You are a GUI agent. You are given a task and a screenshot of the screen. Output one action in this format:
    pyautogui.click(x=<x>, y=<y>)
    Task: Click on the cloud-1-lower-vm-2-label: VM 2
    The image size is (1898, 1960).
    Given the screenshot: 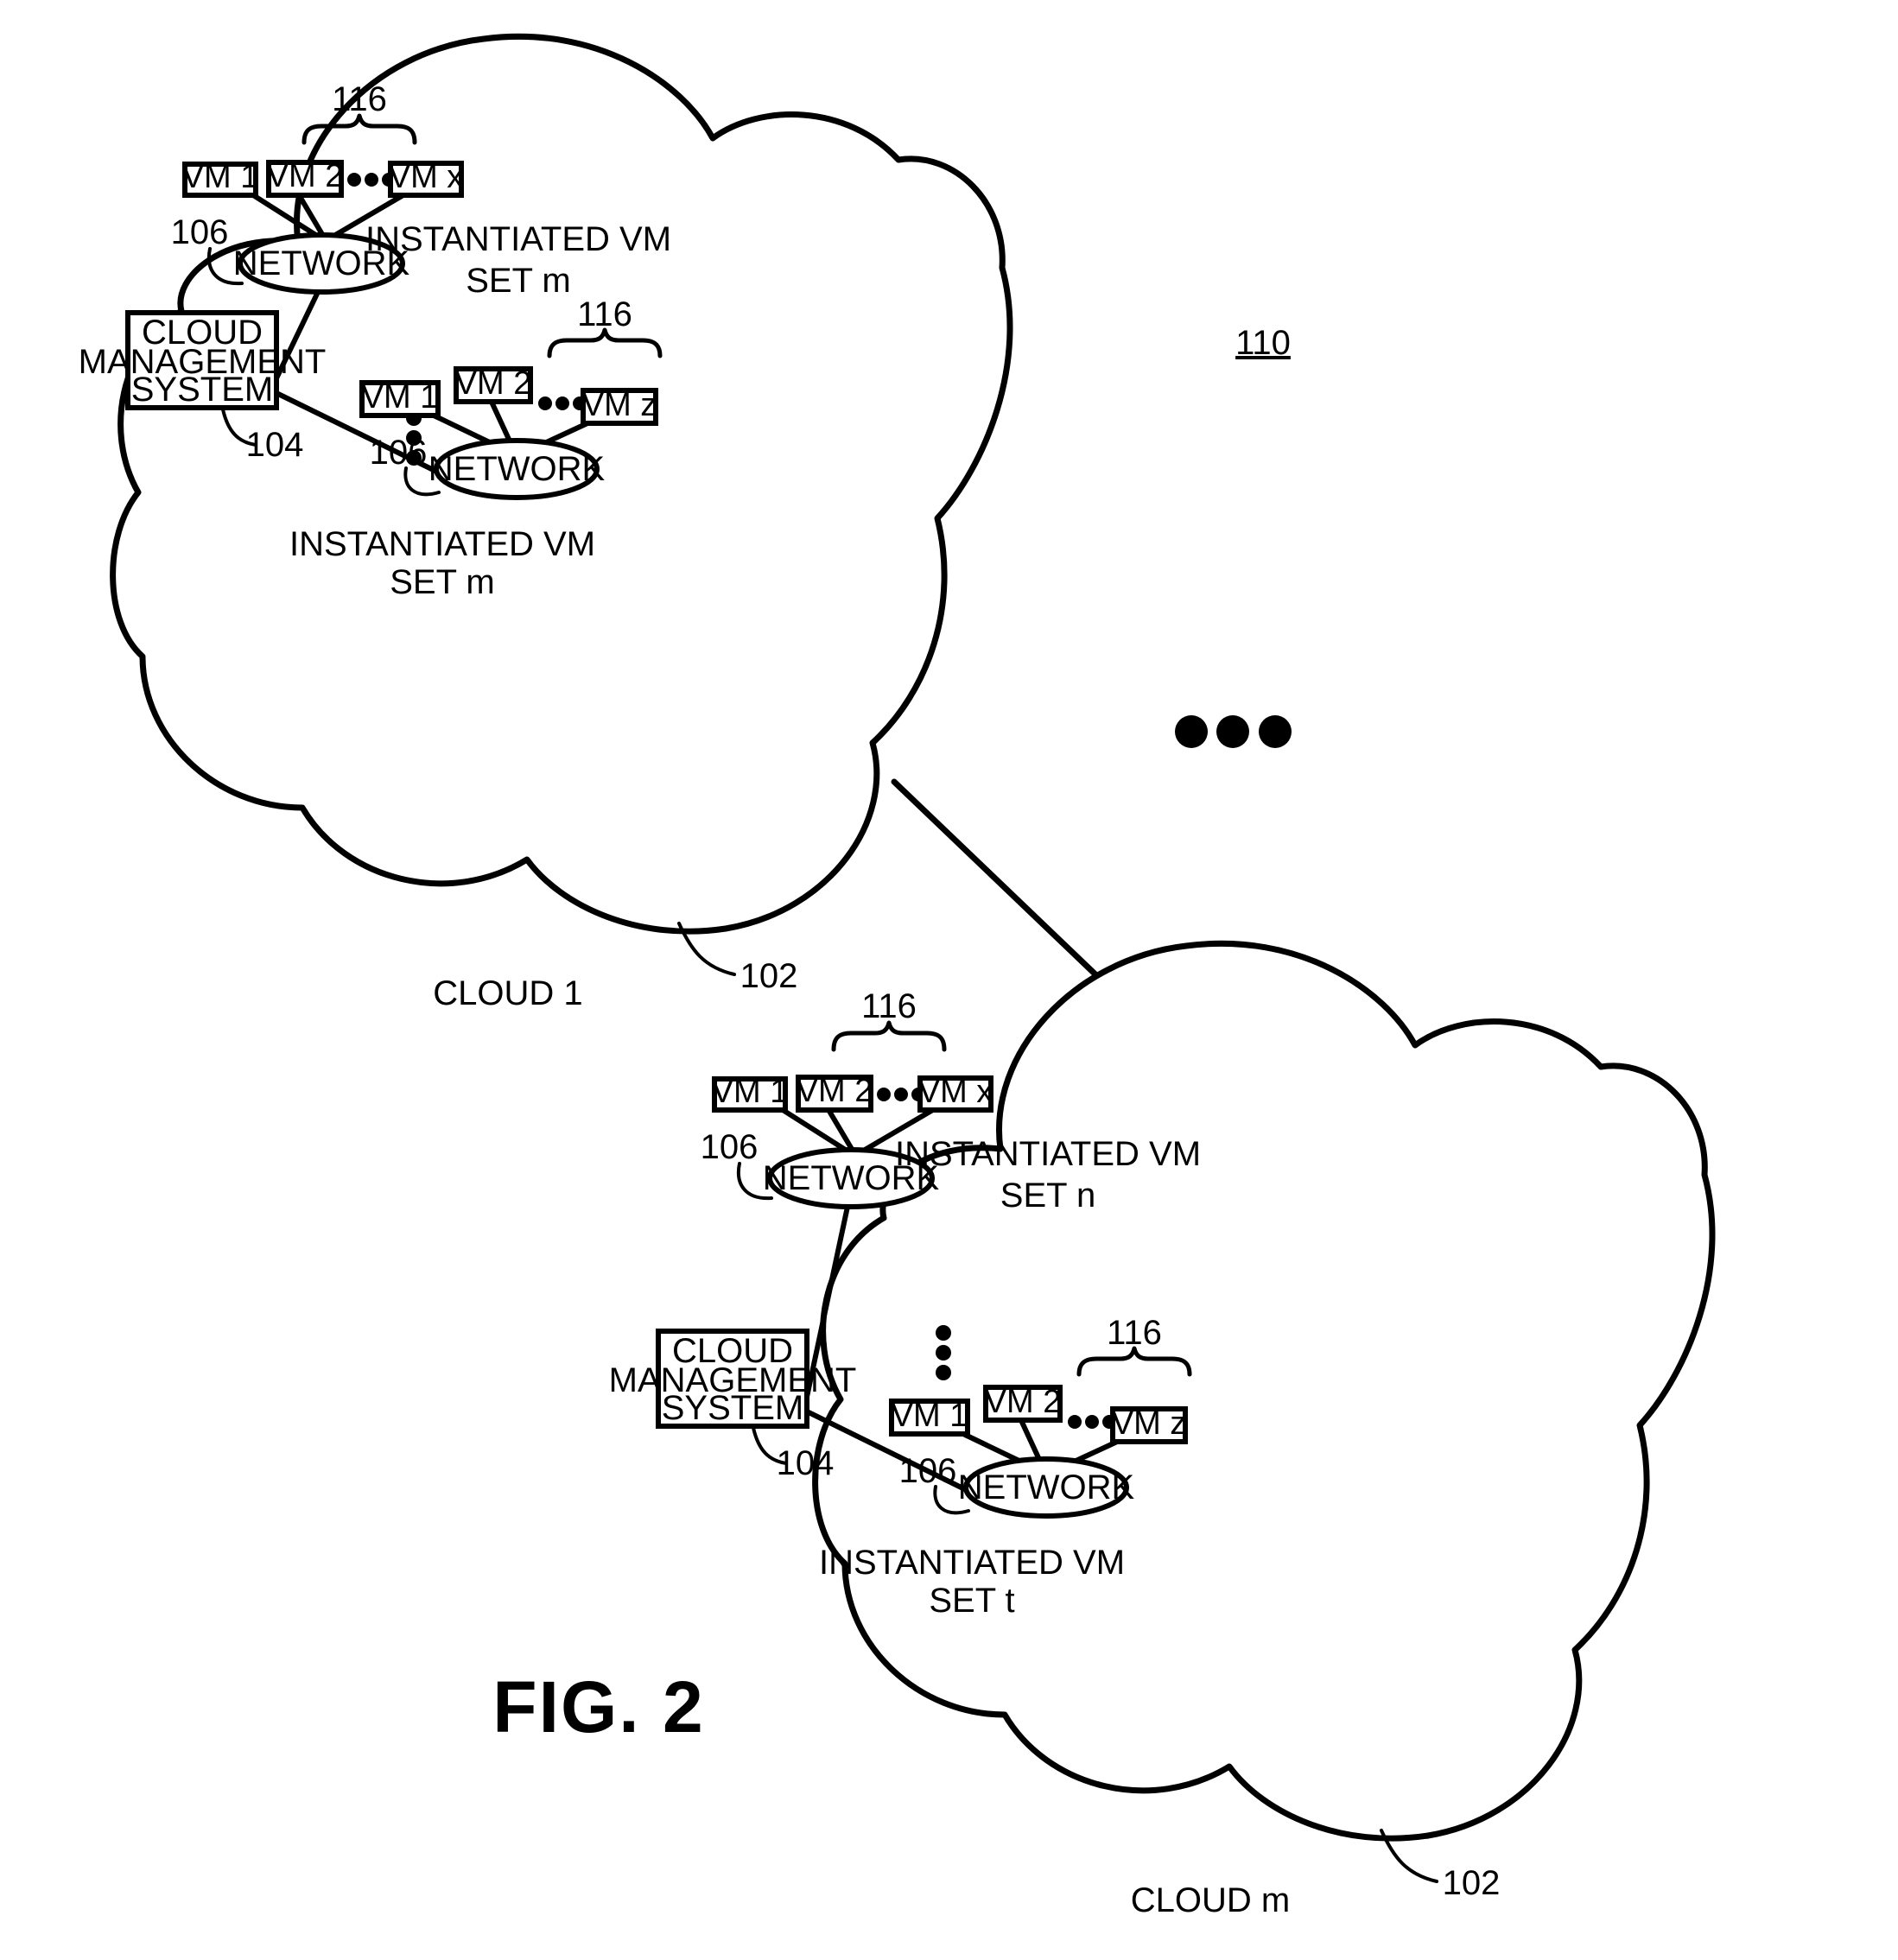 What is the action you would take?
    pyautogui.click(x=493, y=383)
    